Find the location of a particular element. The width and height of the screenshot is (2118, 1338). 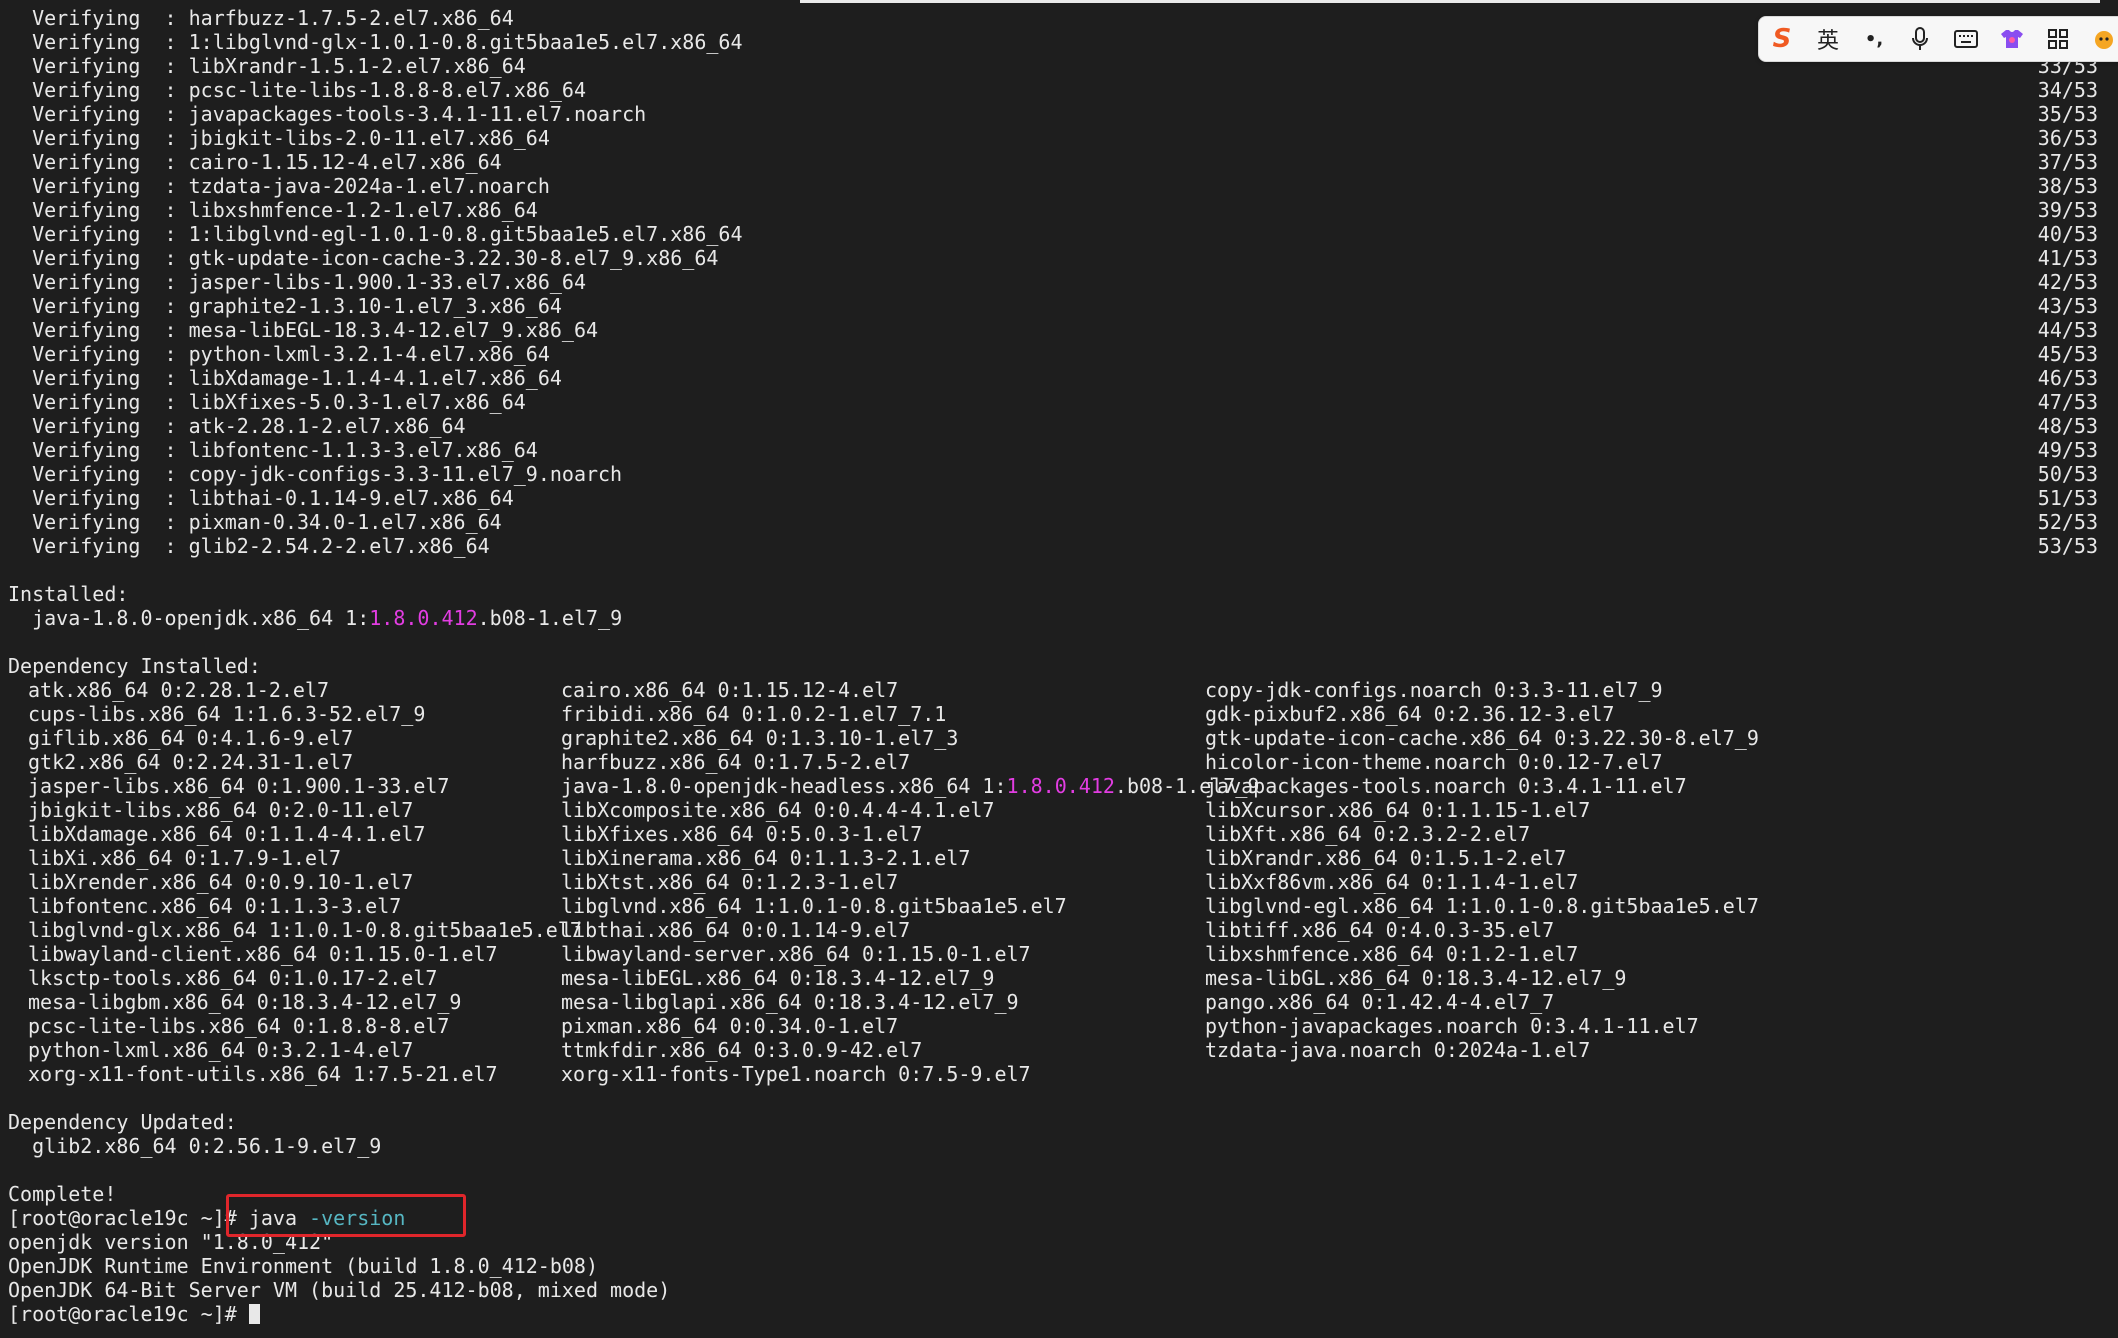

dep-package: javapackages-tools.noarch 0:3.4.1-11.el7 is located at coordinates (1446, 786).